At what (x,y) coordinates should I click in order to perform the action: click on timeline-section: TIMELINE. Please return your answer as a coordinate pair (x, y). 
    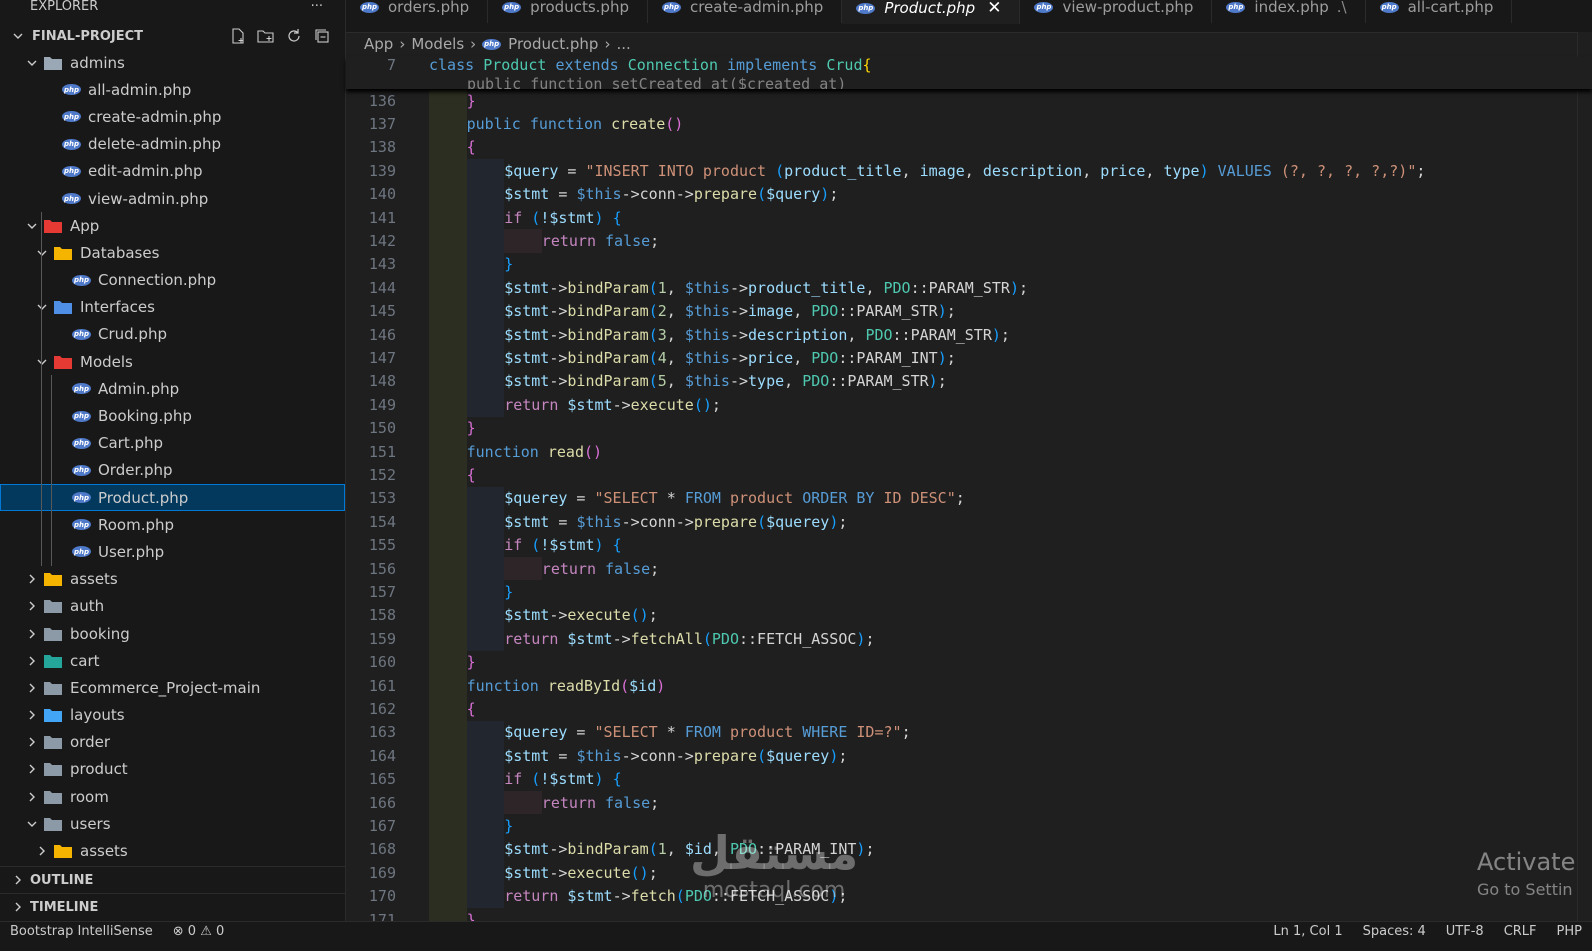
    Looking at the image, I should click on (172, 906).